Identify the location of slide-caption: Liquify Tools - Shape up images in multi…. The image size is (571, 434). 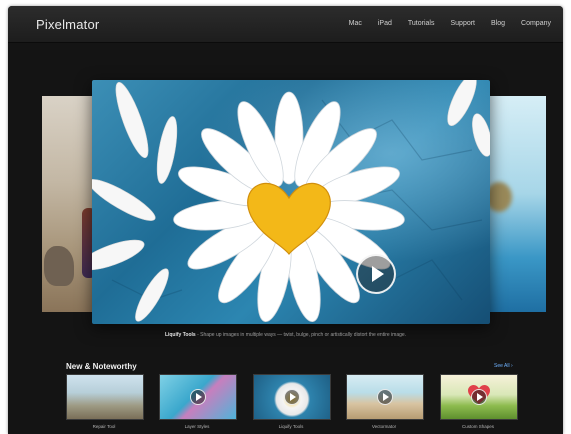
(285, 335).